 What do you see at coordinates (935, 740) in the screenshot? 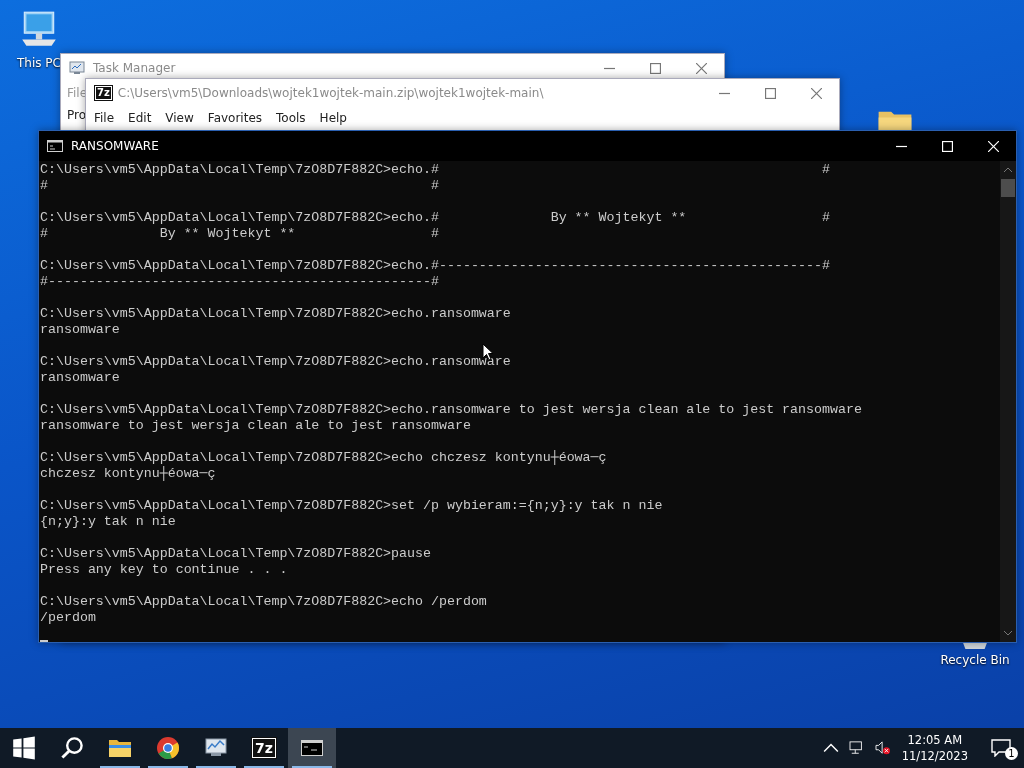
I see `time-label: 12:05 AM` at bounding box center [935, 740].